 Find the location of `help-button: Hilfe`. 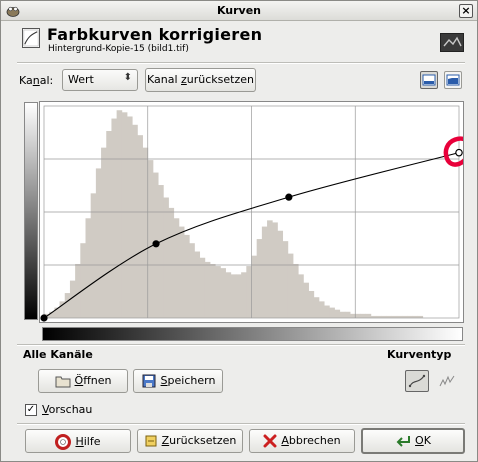

help-button: Hilfe is located at coordinates (78, 441).